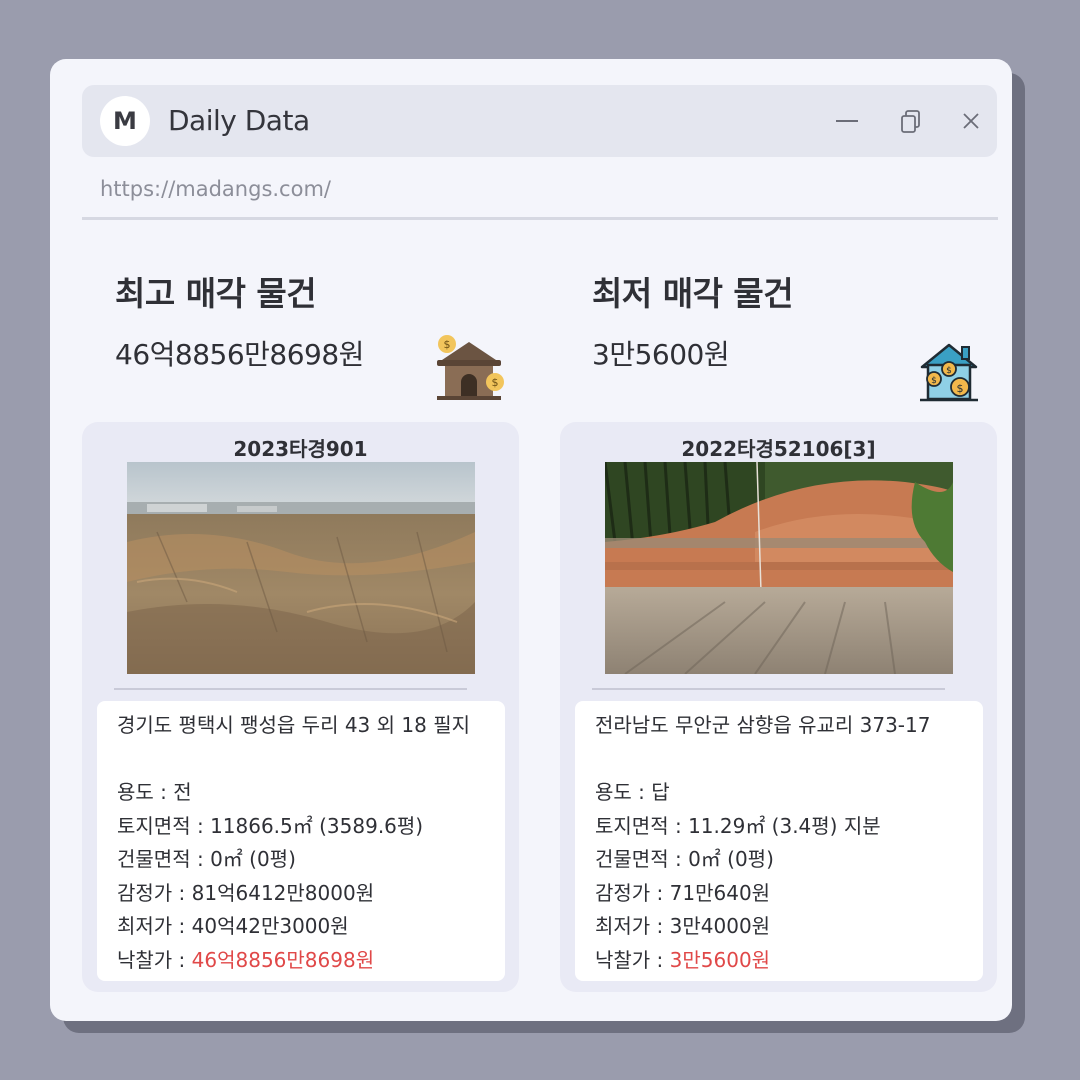 This screenshot has width=1080, height=1080. I want to click on appraisal-value: 71만640원, so click(720, 892).